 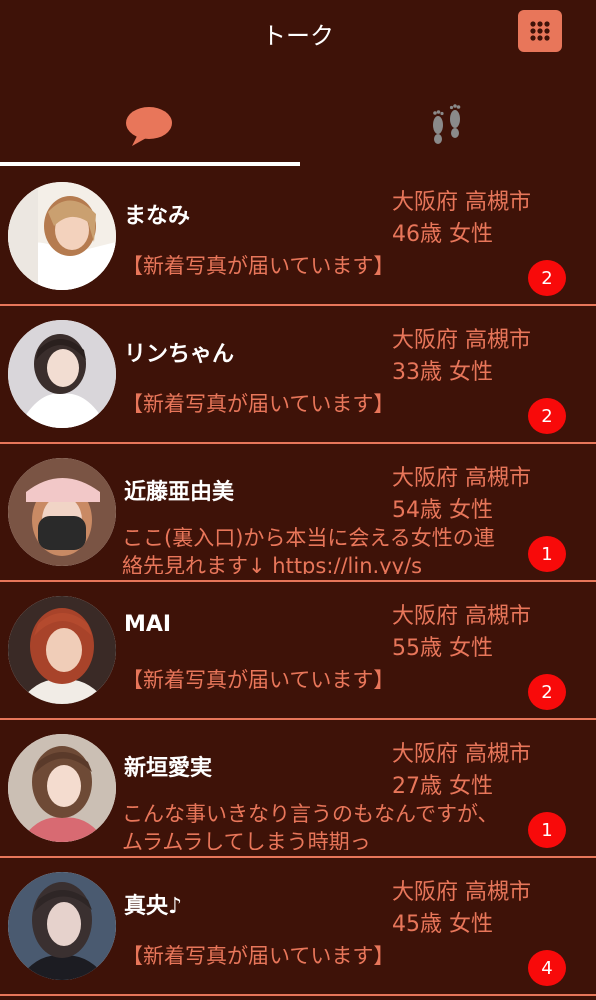 What do you see at coordinates (298, 36) in the screenshot?
I see `page-title: トーク` at bounding box center [298, 36].